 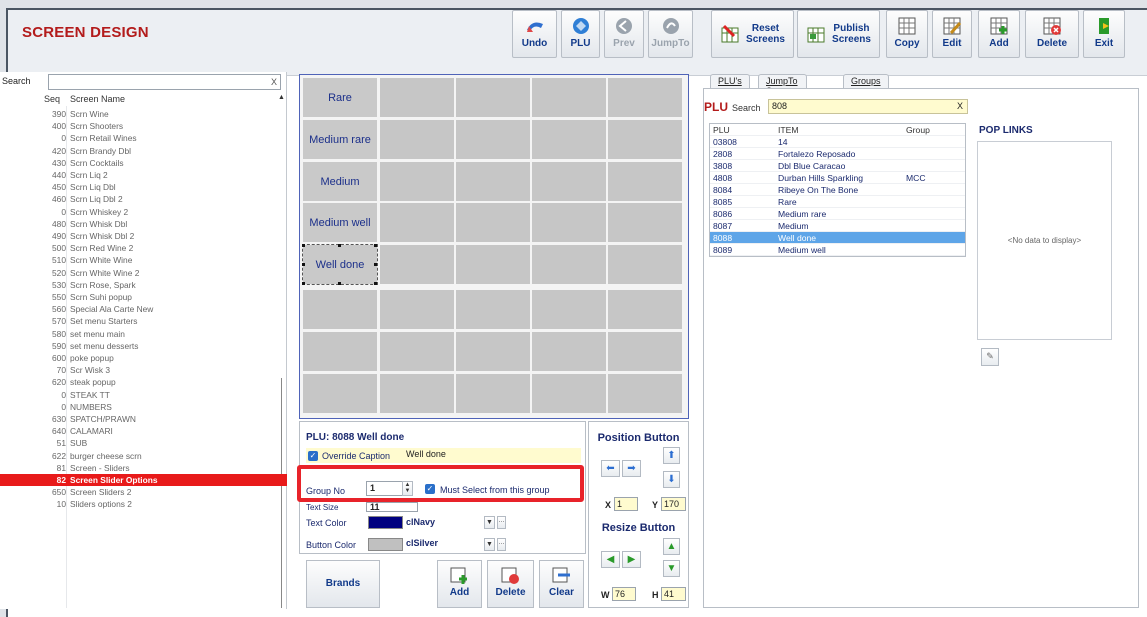 I want to click on x-input: 1, so click(x=626, y=504).